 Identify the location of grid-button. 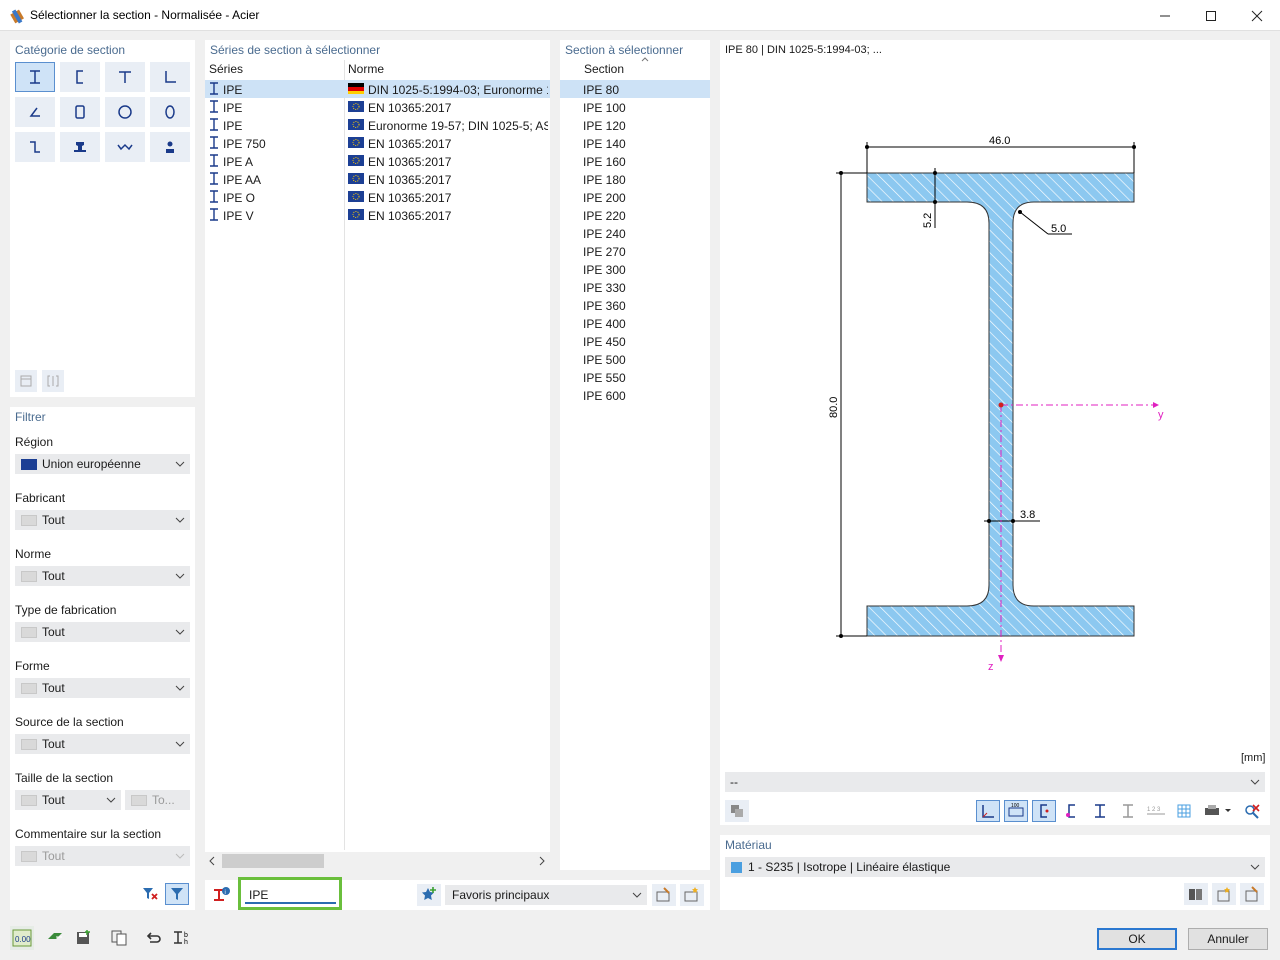
(1184, 811).